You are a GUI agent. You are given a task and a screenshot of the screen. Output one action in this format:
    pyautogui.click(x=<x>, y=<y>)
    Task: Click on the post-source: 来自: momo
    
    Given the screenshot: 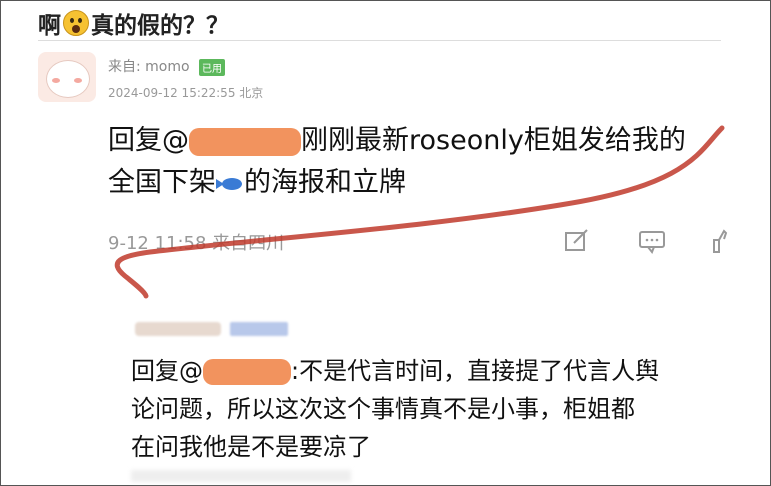 What is the action you would take?
    pyautogui.click(x=149, y=67)
    